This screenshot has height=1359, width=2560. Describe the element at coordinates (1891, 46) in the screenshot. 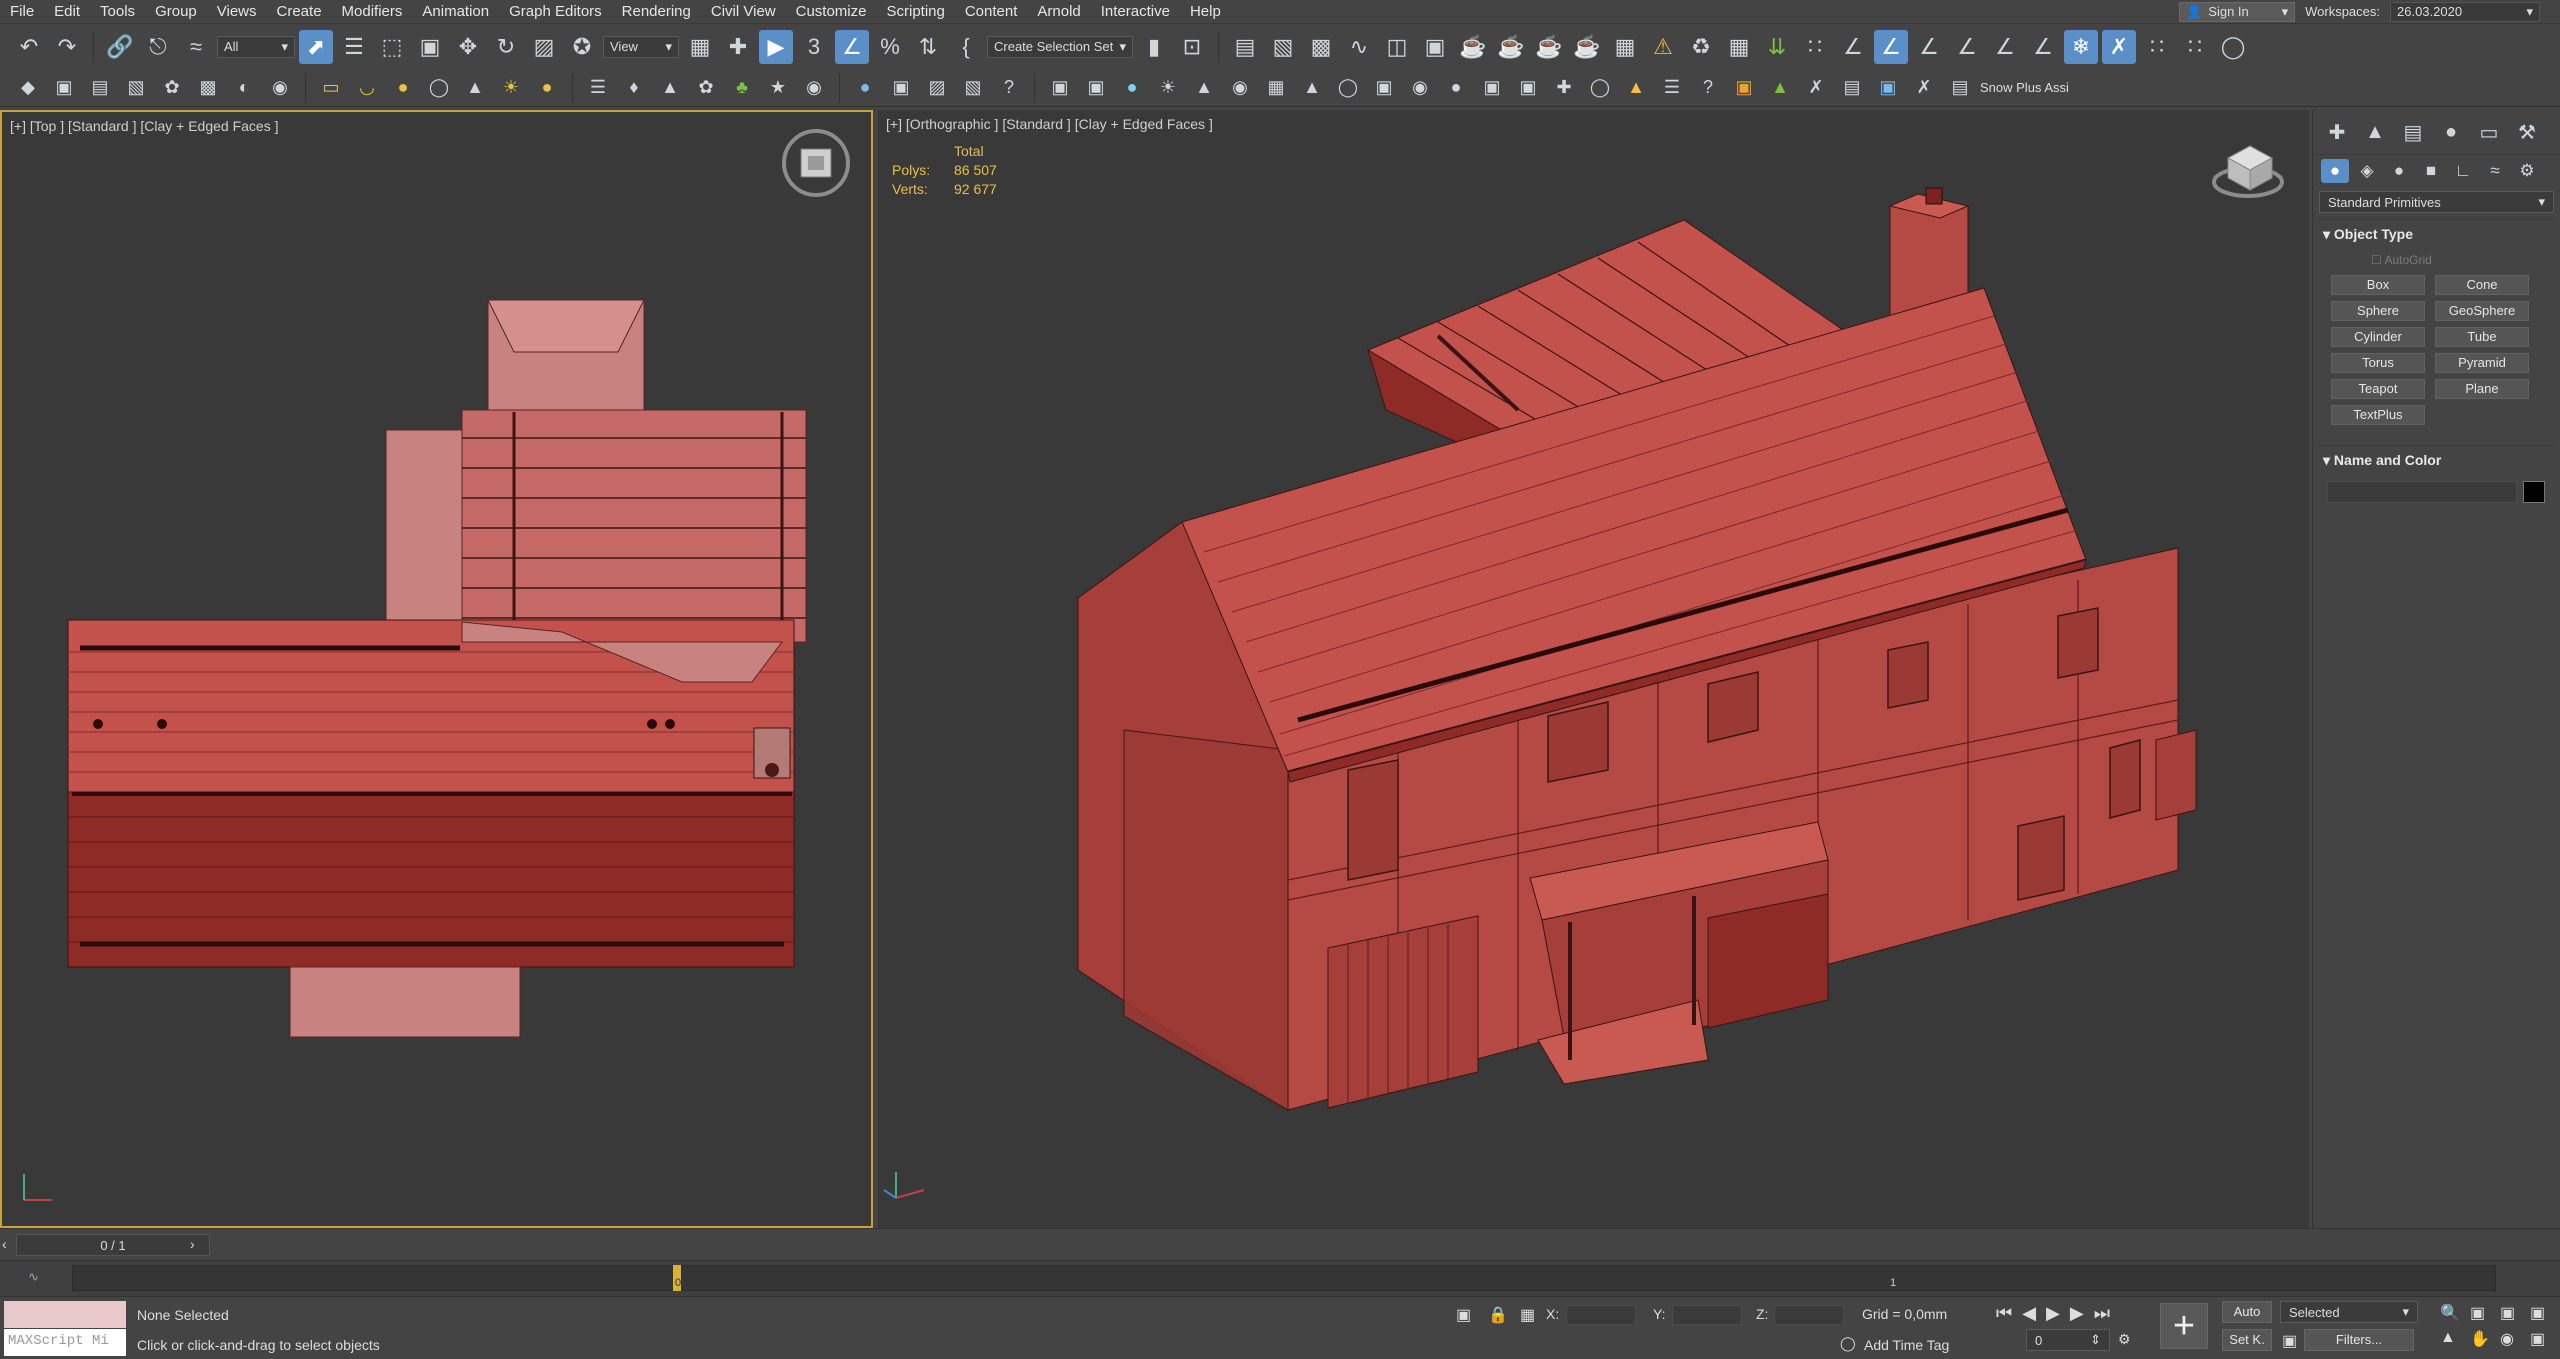

I see `snap-active-icon: ∠` at that location.